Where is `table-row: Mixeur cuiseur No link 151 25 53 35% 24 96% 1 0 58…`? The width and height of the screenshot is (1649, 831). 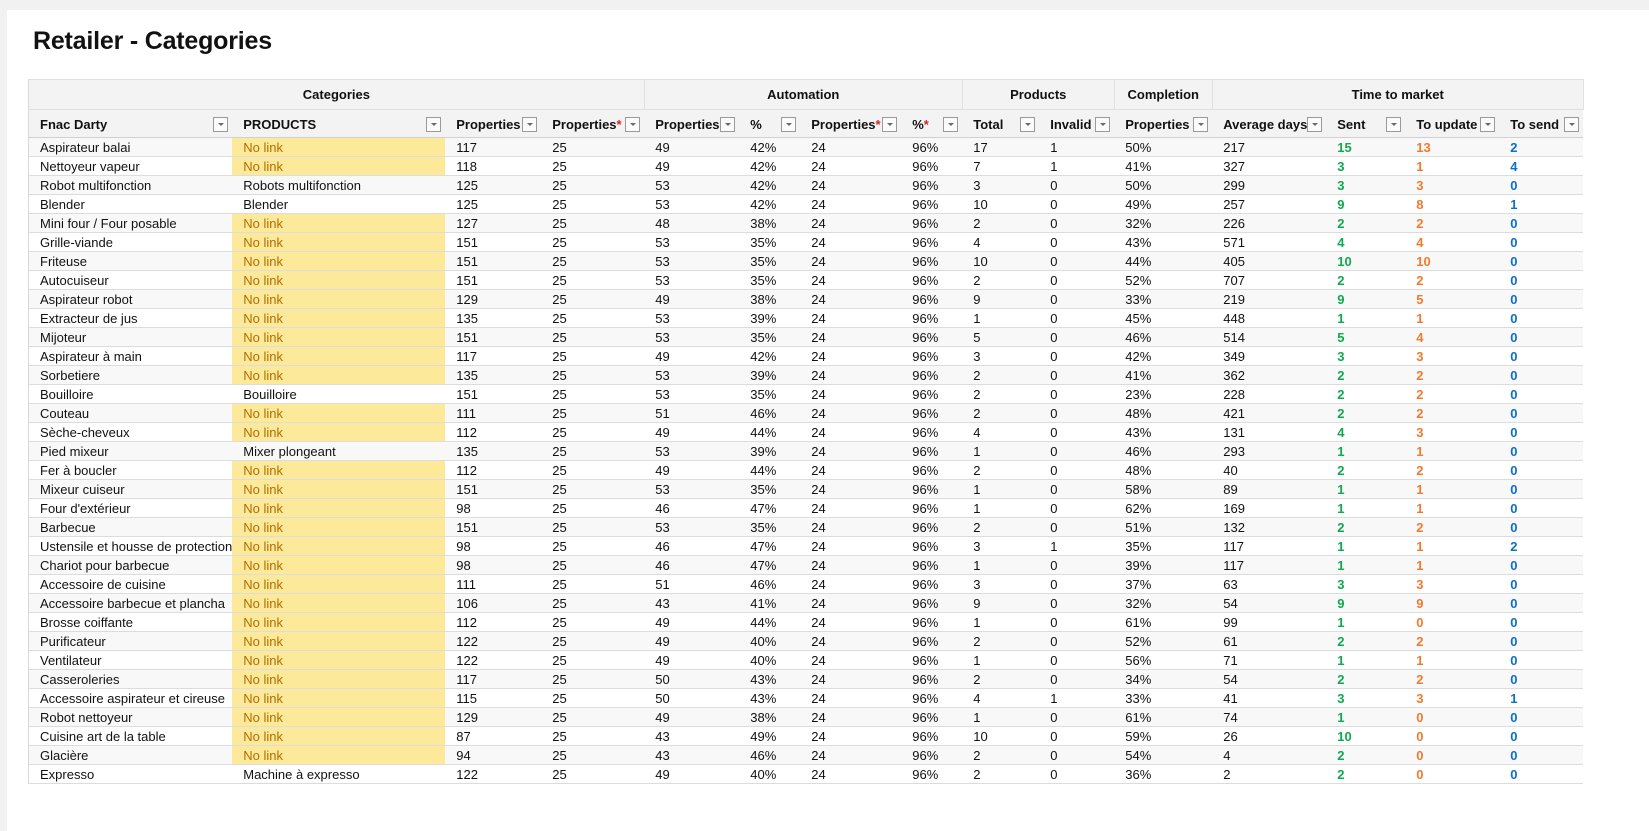 table-row: Mixeur cuiseur No link 151 25 53 35% 24 96% 1 0 58… is located at coordinates (806, 489).